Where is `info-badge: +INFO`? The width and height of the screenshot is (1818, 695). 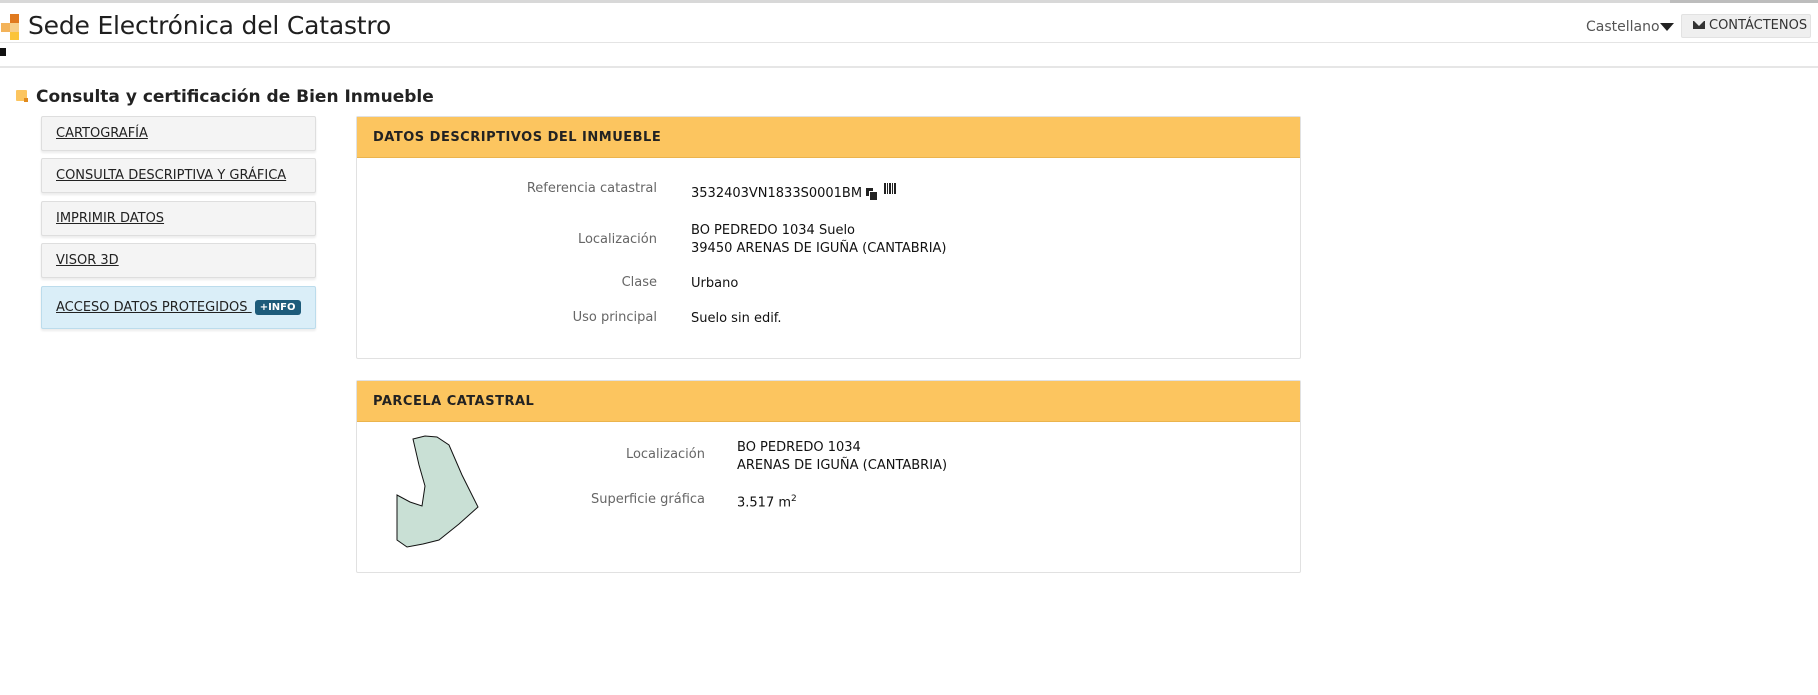
info-badge: +INFO is located at coordinates (277, 307).